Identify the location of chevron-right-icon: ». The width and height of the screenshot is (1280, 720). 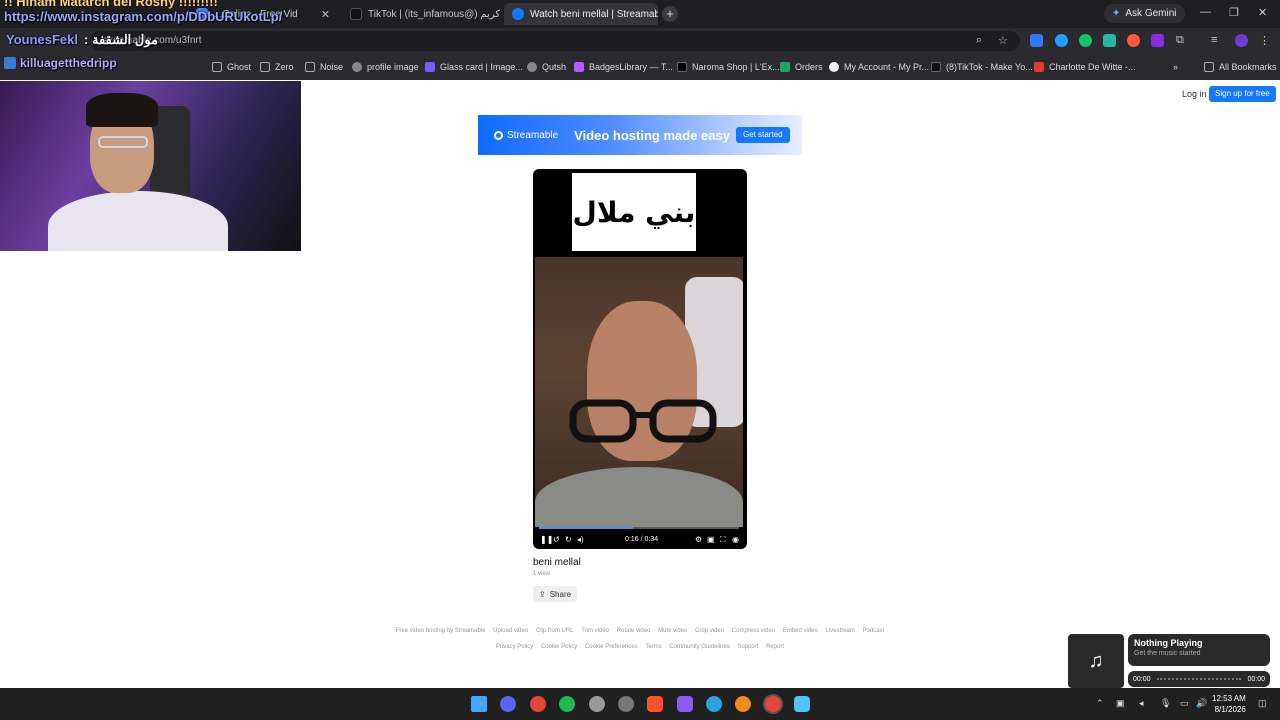
(1175, 67).